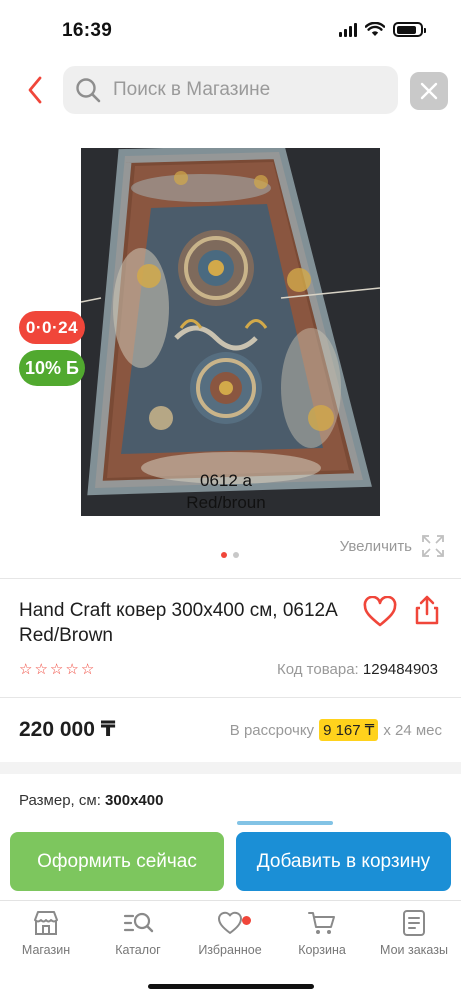 The width and height of the screenshot is (461, 999). I want to click on size-label: Размер, см:, so click(60, 800).